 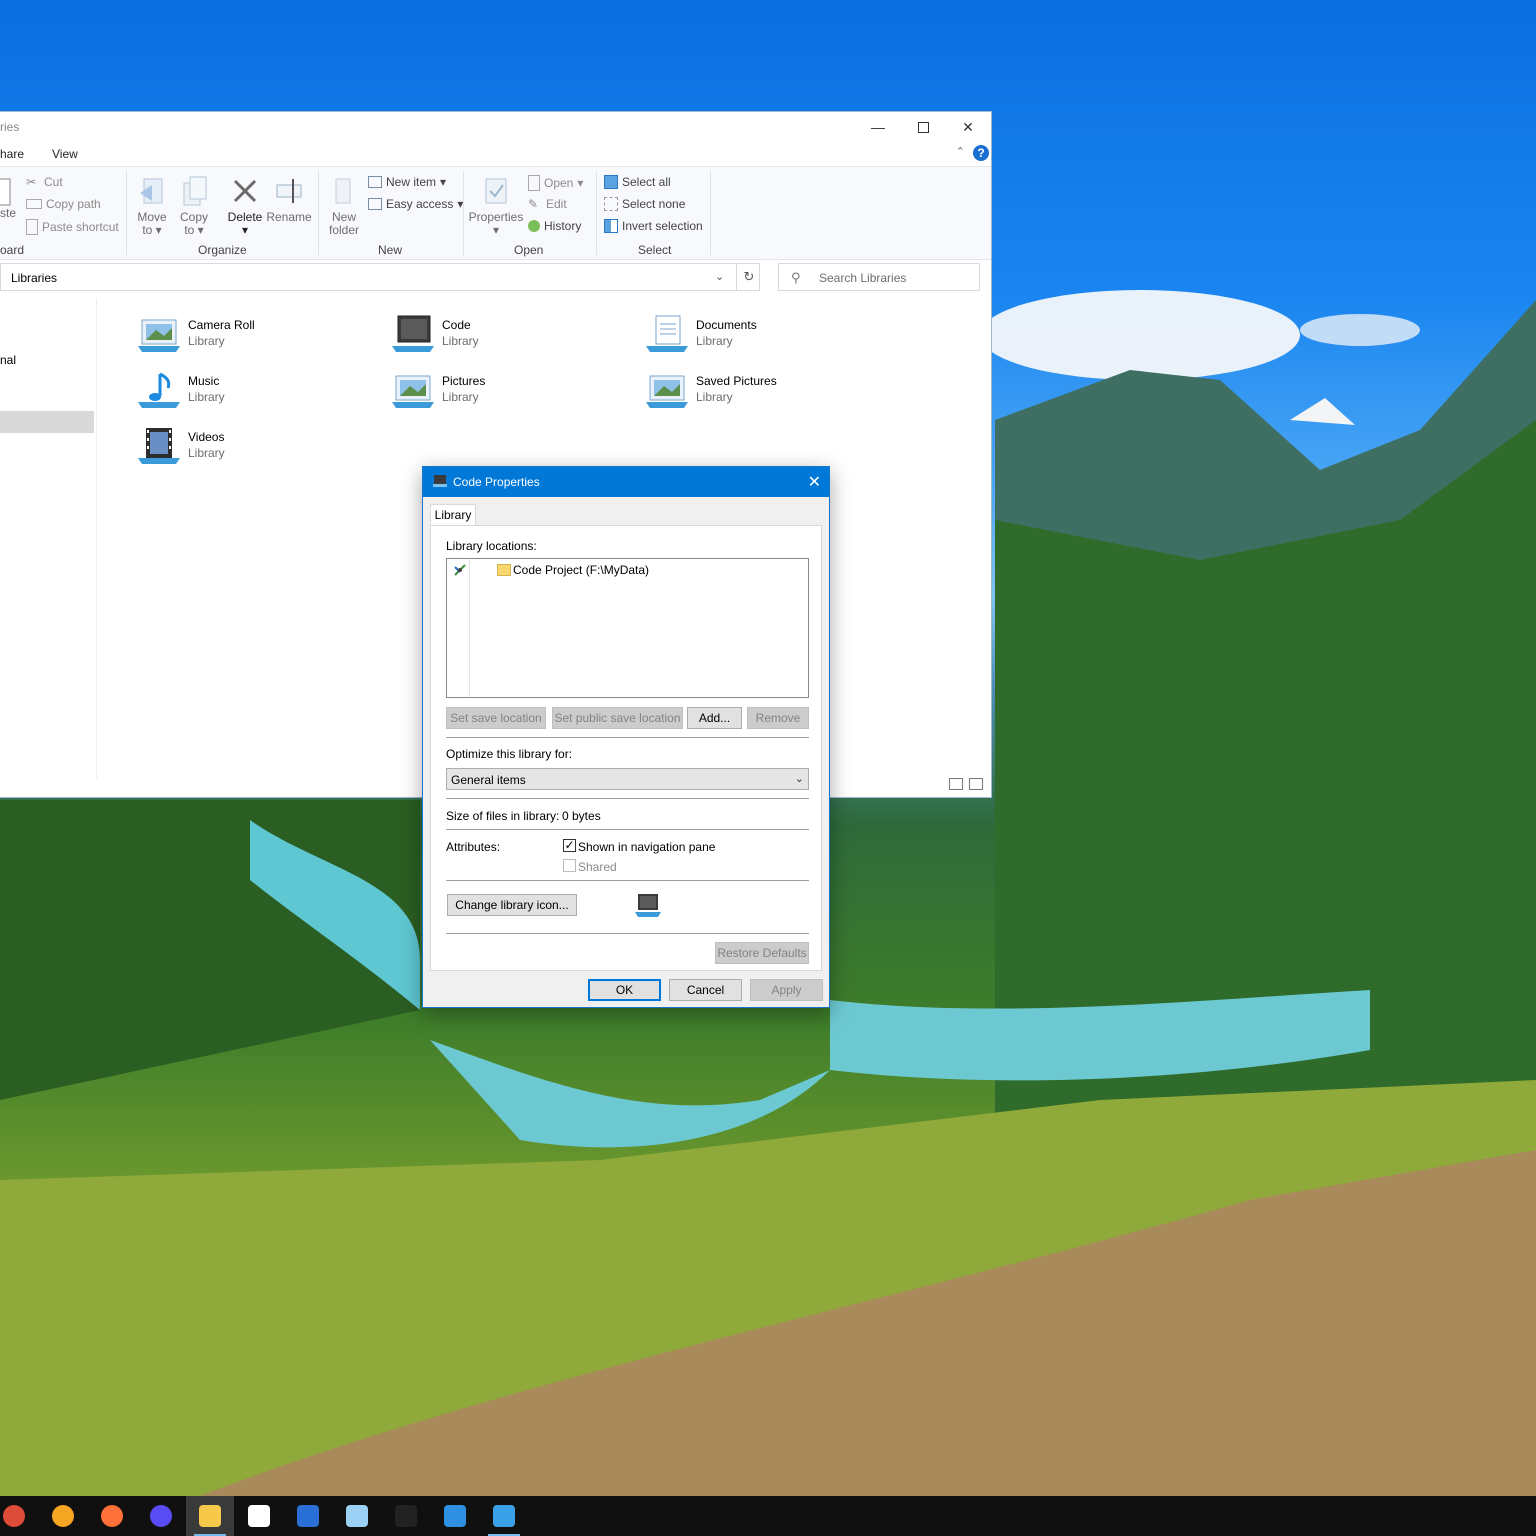 What do you see at coordinates (529, 250) in the screenshot?
I see `open-group-label: Open` at bounding box center [529, 250].